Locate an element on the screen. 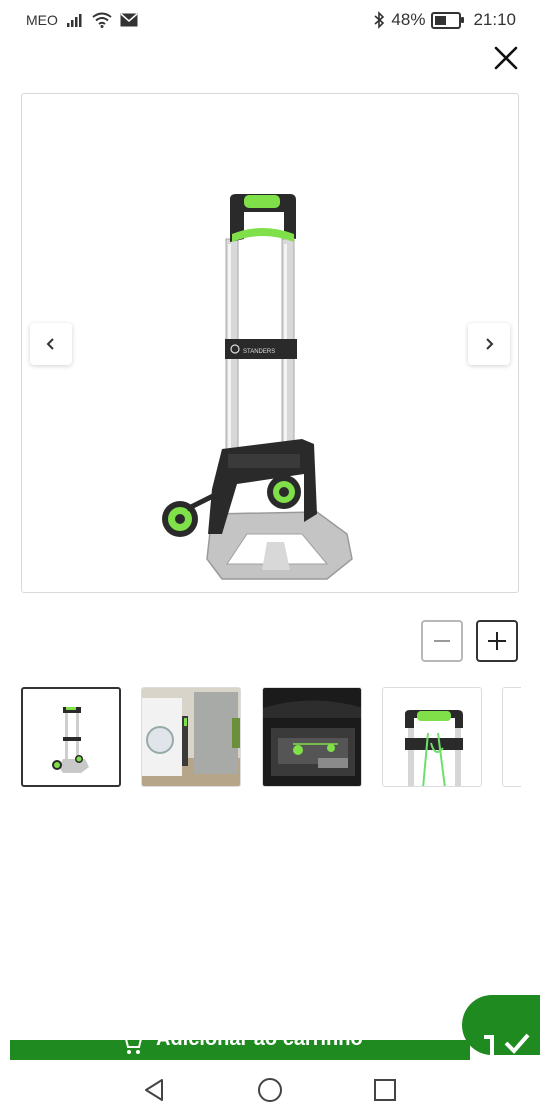  signal-icon is located at coordinates (74, 20).